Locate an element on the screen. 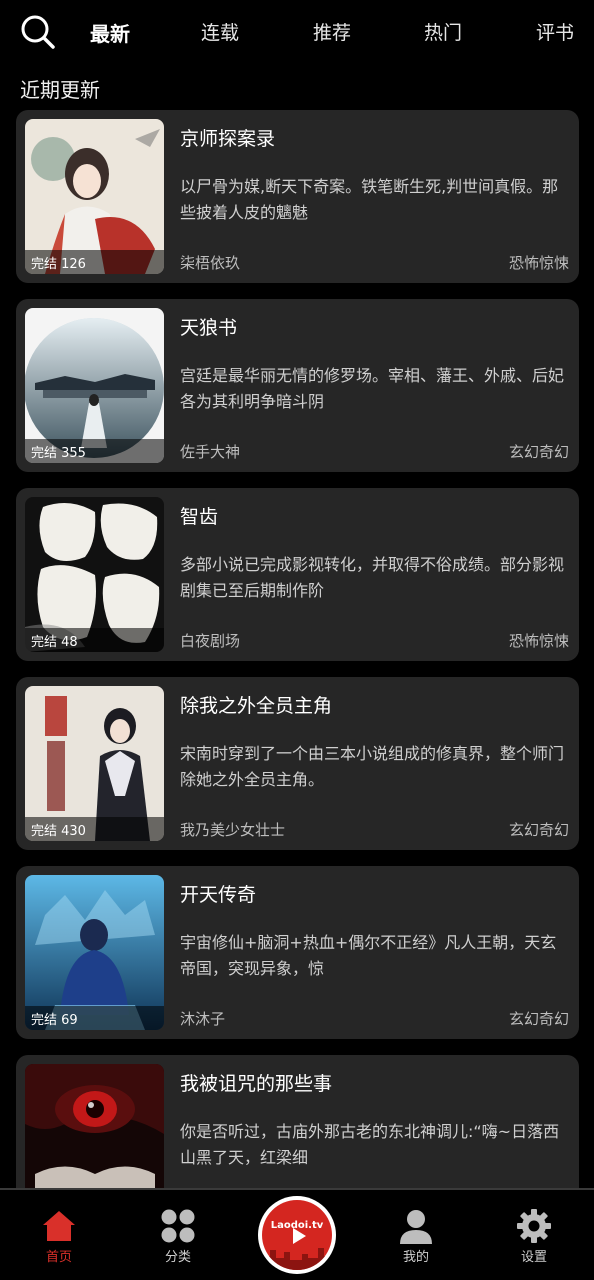 Image resolution: width=594 pixels, height=1280 pixels. play-button: Laodoi.tv is located at coordinates (297, 1235).